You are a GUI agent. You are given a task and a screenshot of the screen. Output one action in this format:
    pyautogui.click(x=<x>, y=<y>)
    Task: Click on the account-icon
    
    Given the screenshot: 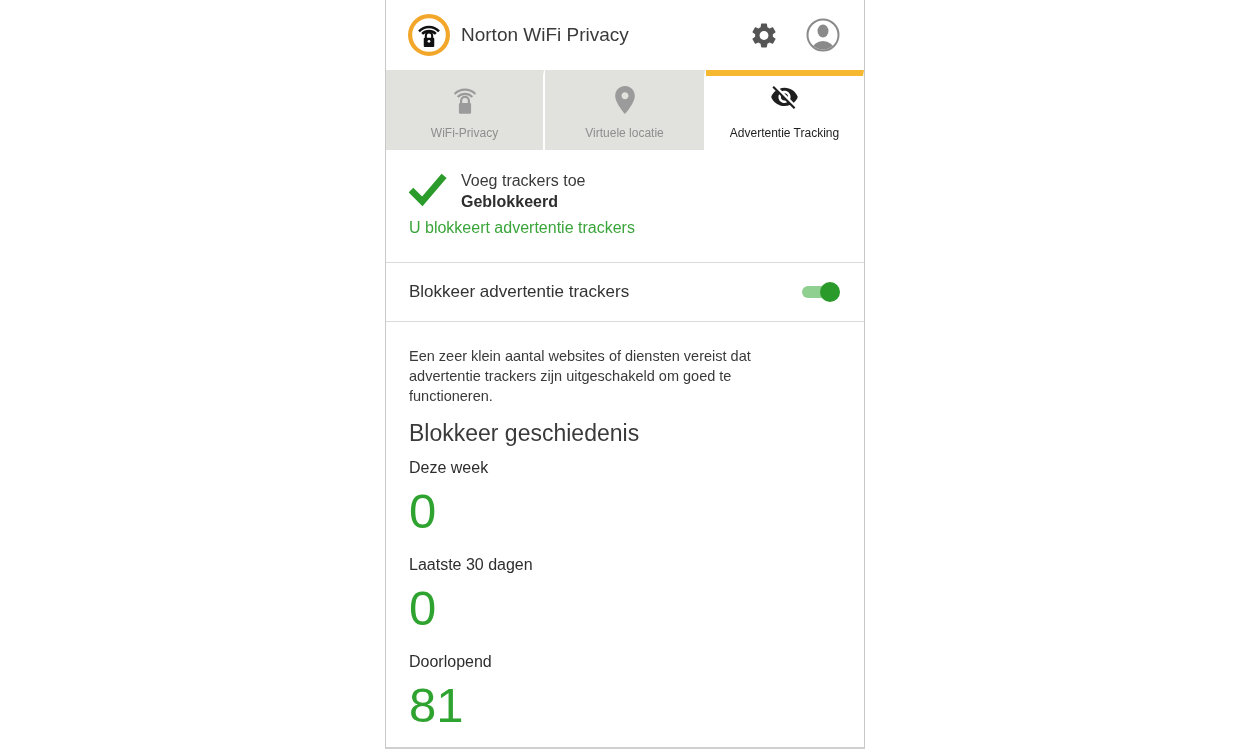 What is the action you would take?
    pyautogui.click(x=823, y=35)
    